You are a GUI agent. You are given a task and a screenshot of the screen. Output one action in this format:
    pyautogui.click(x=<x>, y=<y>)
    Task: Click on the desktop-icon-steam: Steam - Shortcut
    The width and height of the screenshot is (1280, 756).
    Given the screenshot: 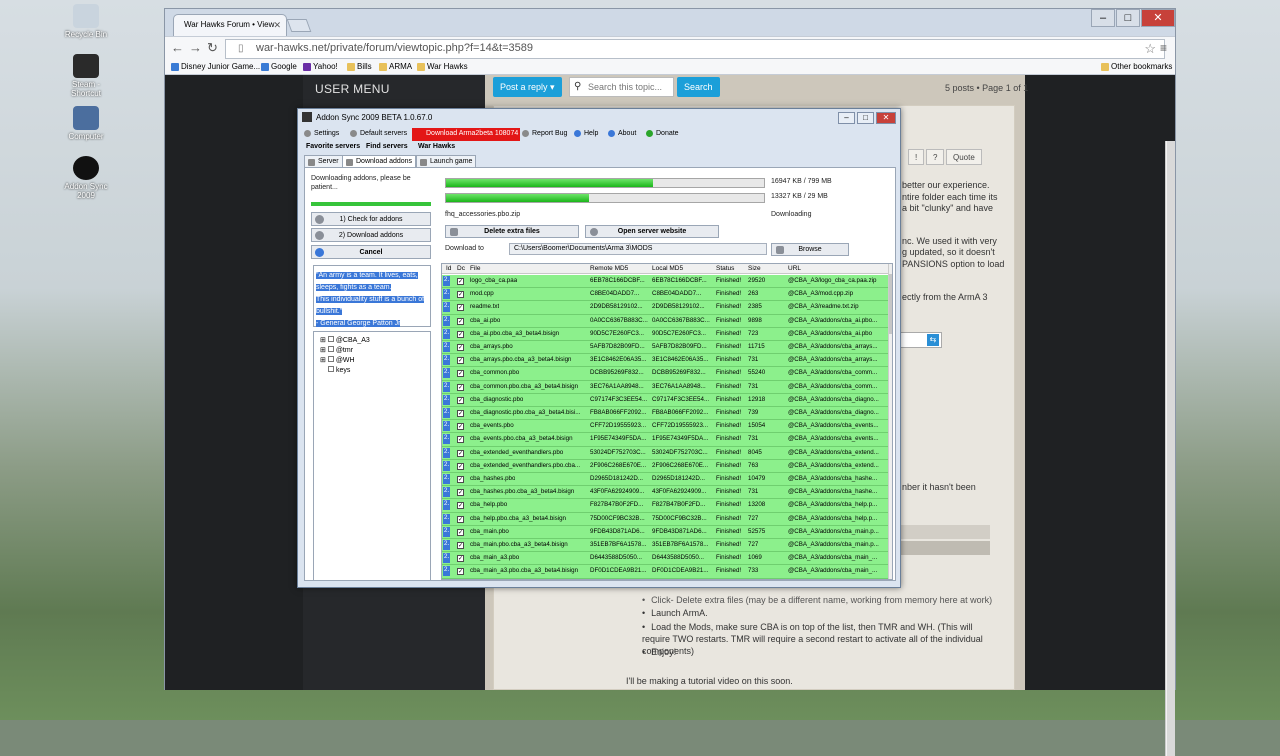 What is the action you would take?
    pyautogui.click(x=86, y=76)
    